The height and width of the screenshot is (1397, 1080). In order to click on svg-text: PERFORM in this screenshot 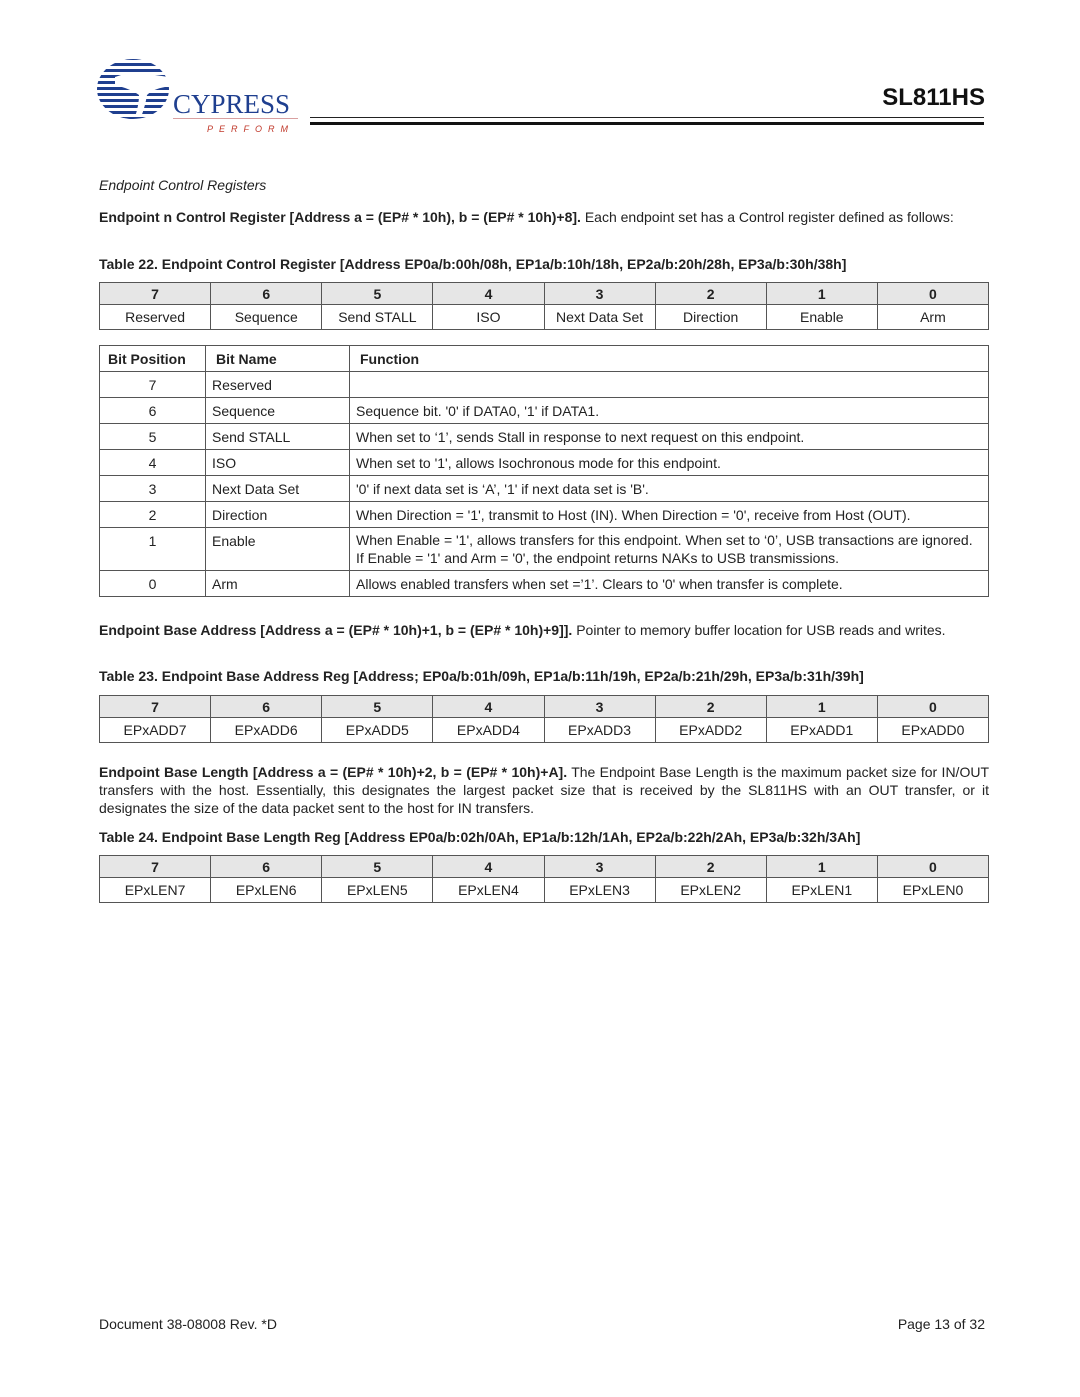, I will do `click(250, 129)`.